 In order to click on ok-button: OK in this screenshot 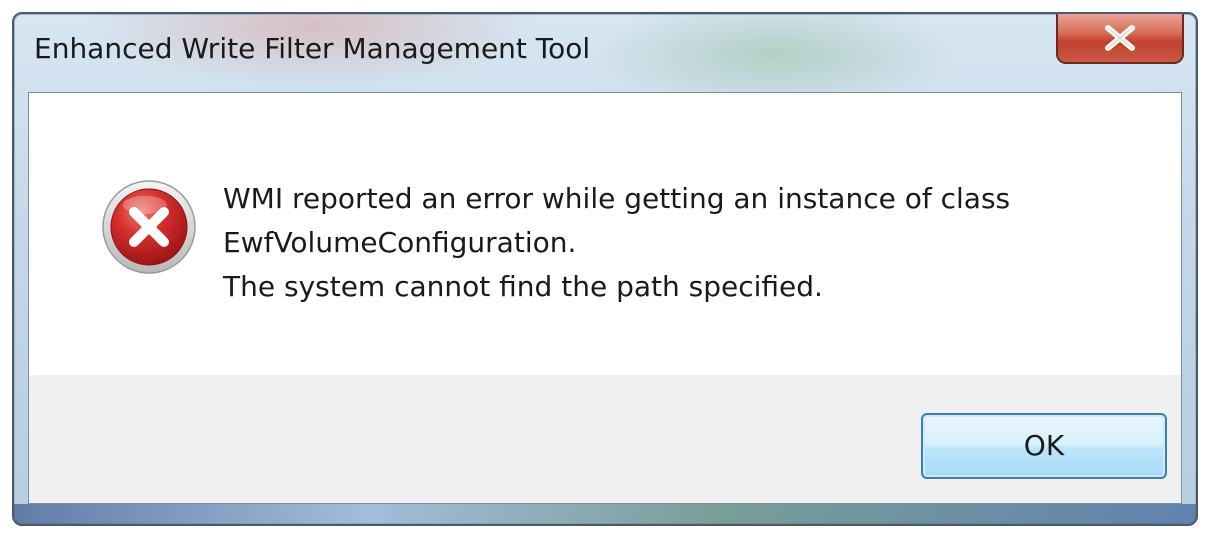, I will do `click(1044, 446)`.